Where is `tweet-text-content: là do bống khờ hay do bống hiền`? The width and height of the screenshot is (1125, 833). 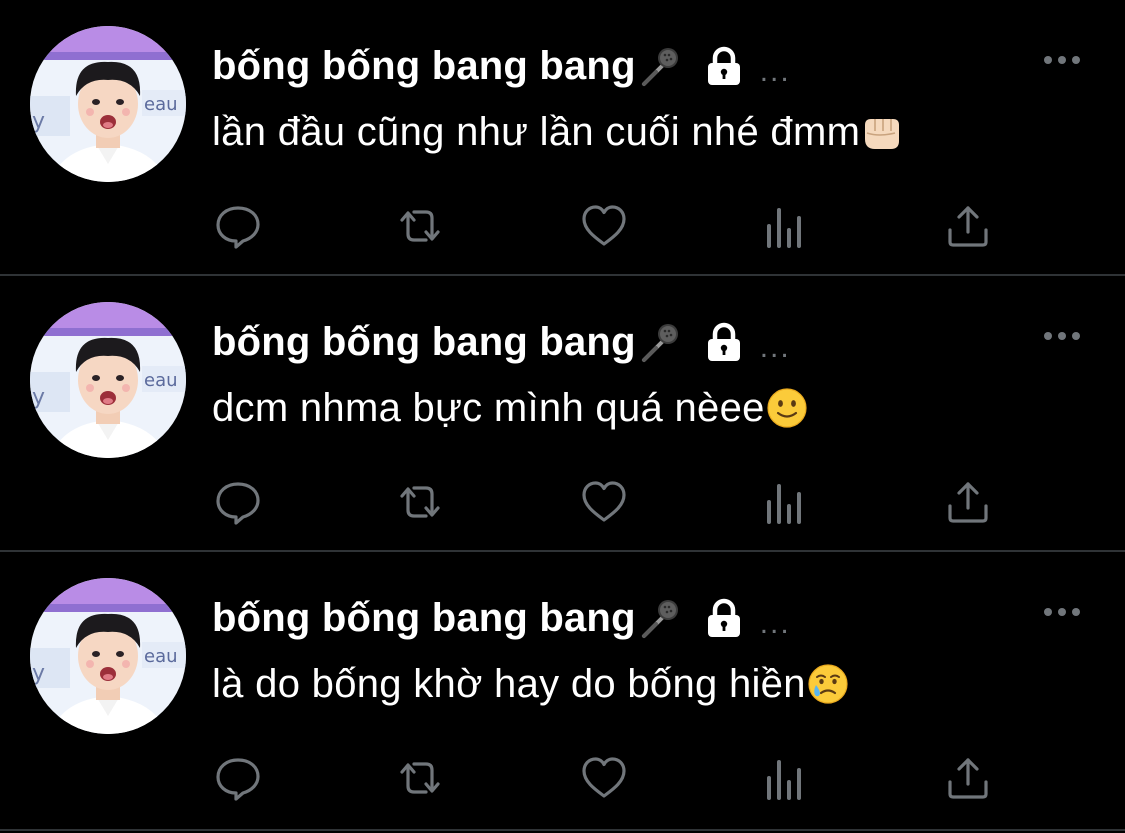
tweet-text-content: là do bống khờ hay do bống hiền is located at coordinates (509, 683).